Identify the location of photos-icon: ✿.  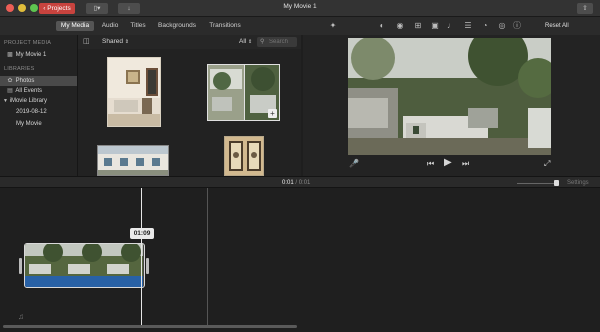
(10, 81).